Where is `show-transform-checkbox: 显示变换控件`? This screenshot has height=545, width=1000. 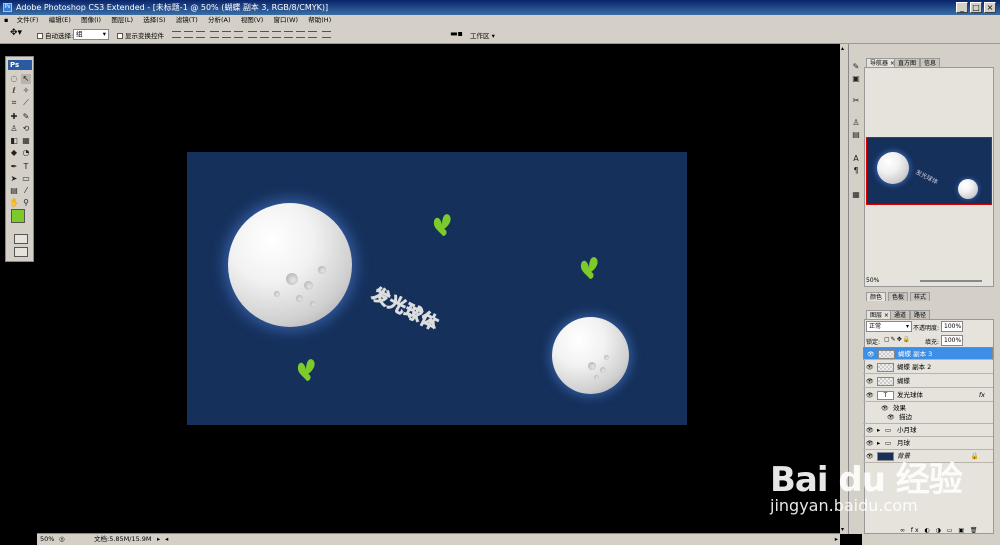
show-transform-checkbox: 显示变换控件 is located at coordinates (140, 35).